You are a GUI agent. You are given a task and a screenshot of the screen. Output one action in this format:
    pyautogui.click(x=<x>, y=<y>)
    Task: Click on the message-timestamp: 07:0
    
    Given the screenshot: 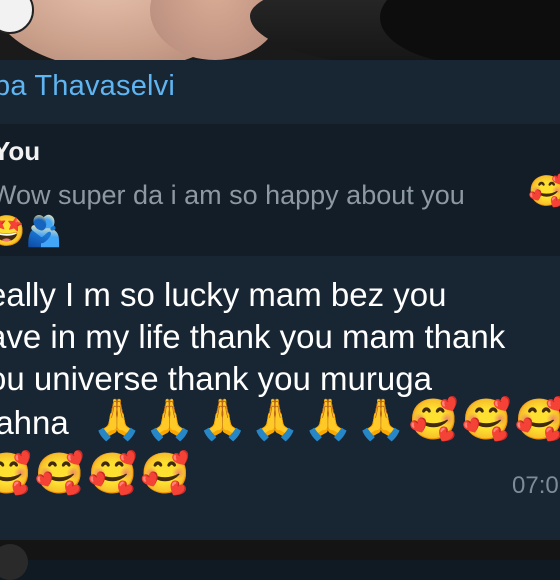 What is the action you would take?
    pyautogui.click(x=535, y=485)
    